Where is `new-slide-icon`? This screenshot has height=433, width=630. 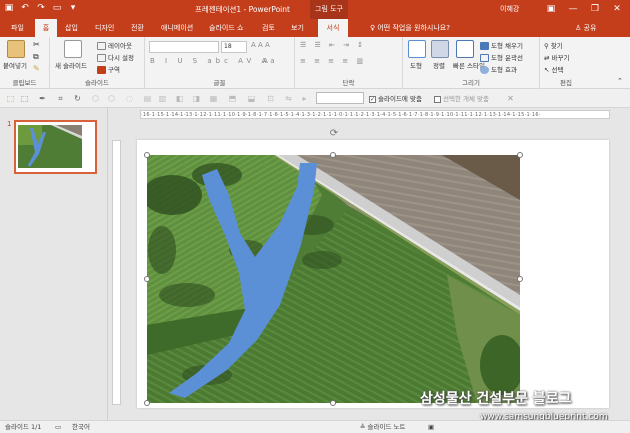 new-slide-icon is located at coordinates (73, 49).